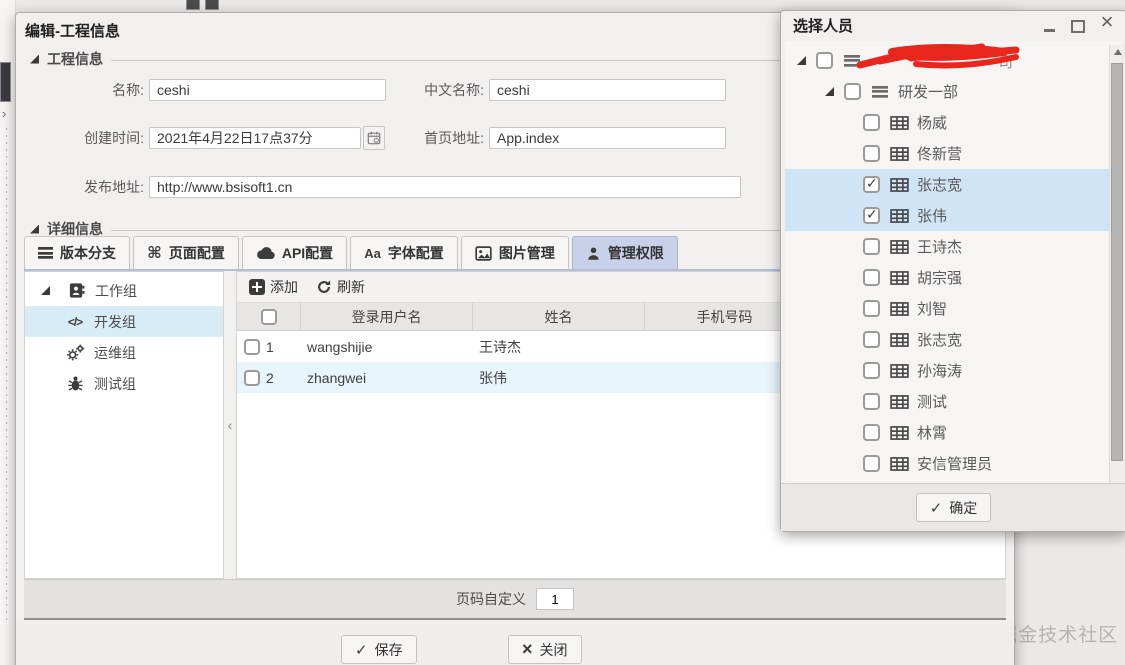  Describe the element at coordinates (963, 507) in the screenshot. I see `ok-button-label: 确定` at that location.